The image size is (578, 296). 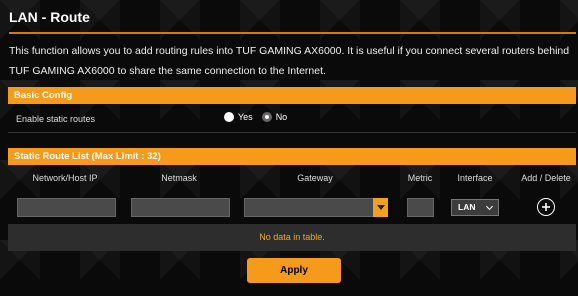 What do you see at coordinates (282, 117) in the screenshot?
I see `radio-no-label: No` at bounding box center [282, 117].